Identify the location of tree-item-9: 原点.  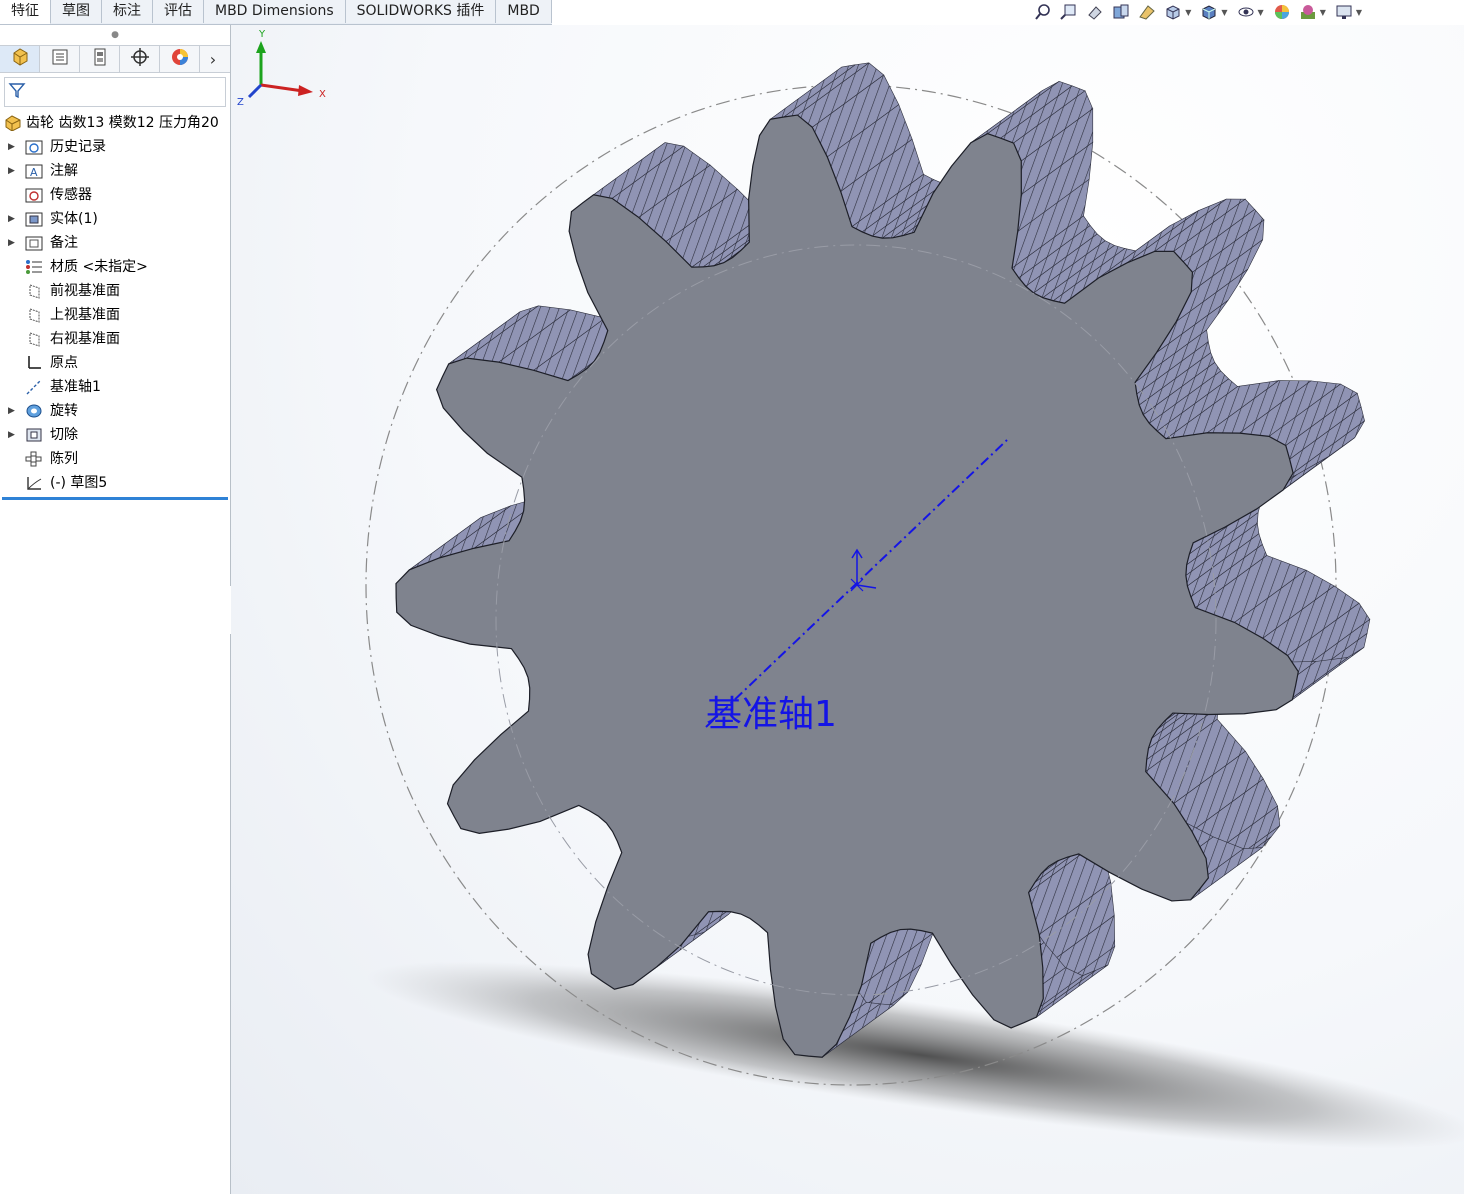
(115, 363).